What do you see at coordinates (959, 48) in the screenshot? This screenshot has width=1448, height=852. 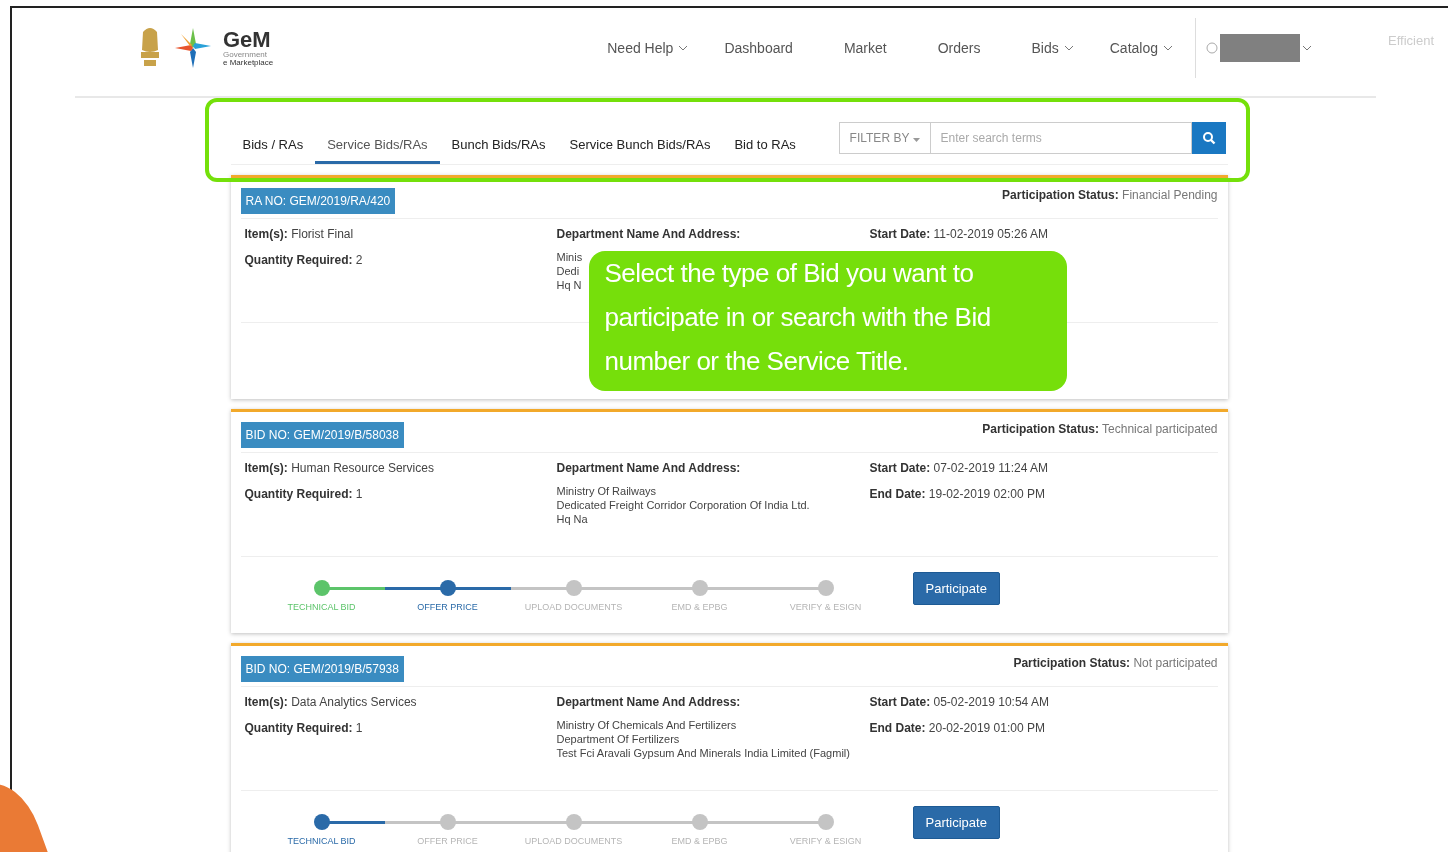 I see `nav-link: Orders` at bounding box center [959, 48].